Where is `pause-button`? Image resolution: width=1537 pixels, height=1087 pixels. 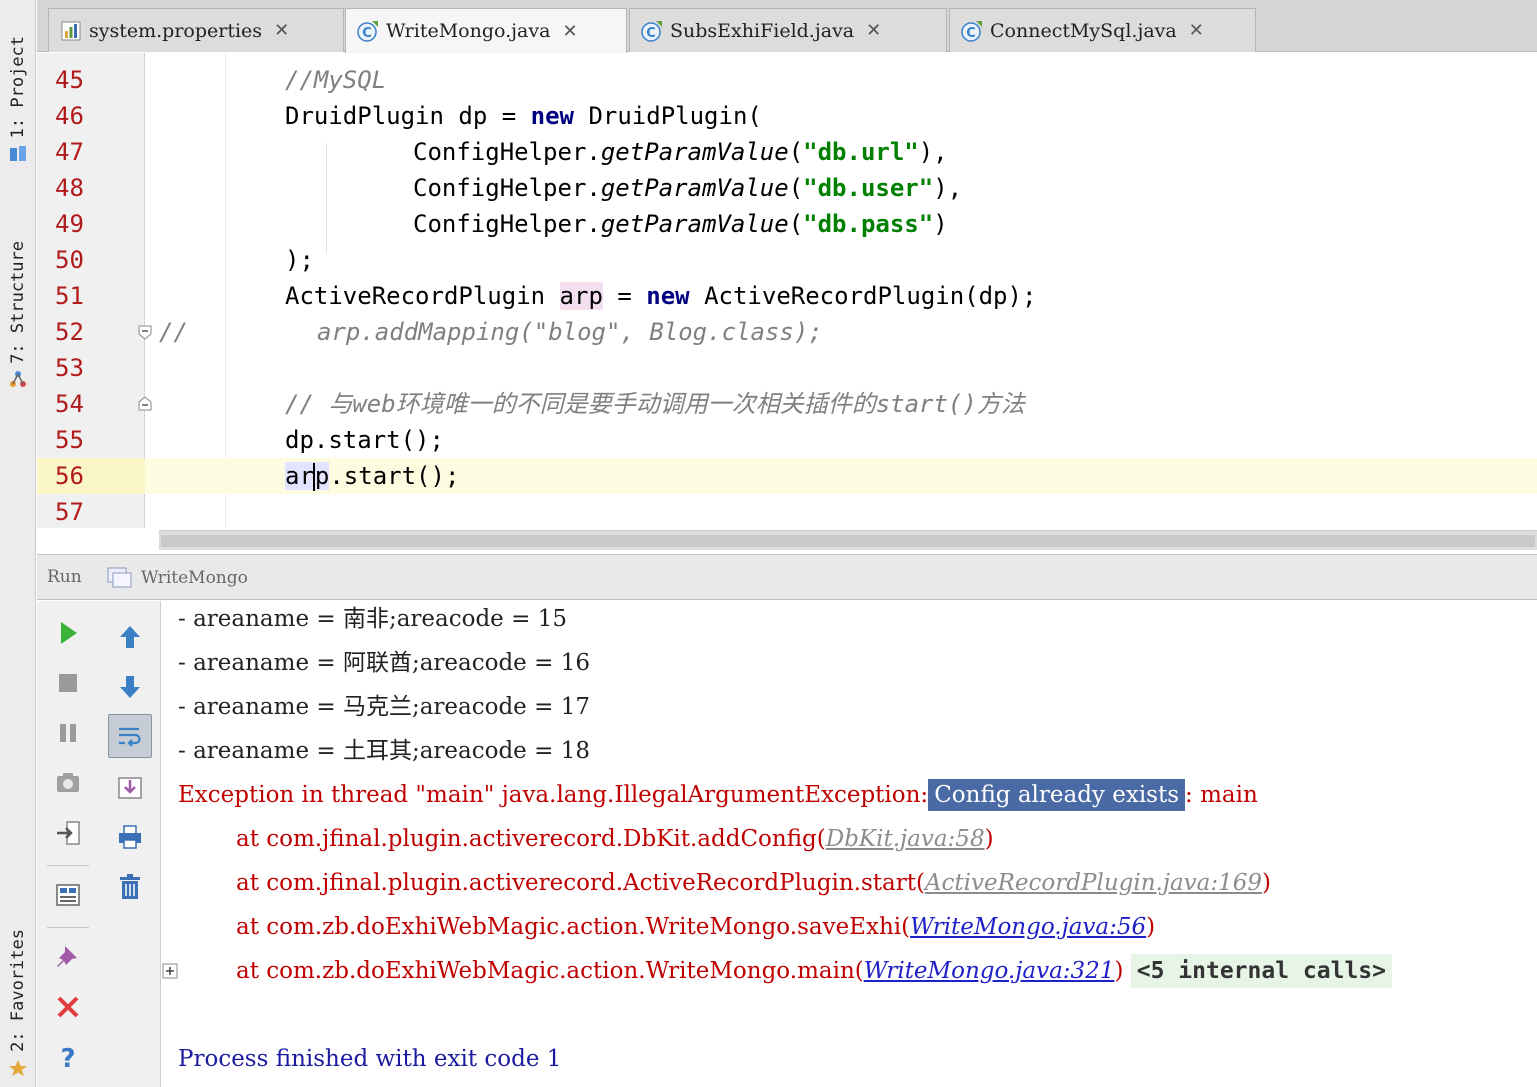 pause-button is located at coordinates (68, 733).